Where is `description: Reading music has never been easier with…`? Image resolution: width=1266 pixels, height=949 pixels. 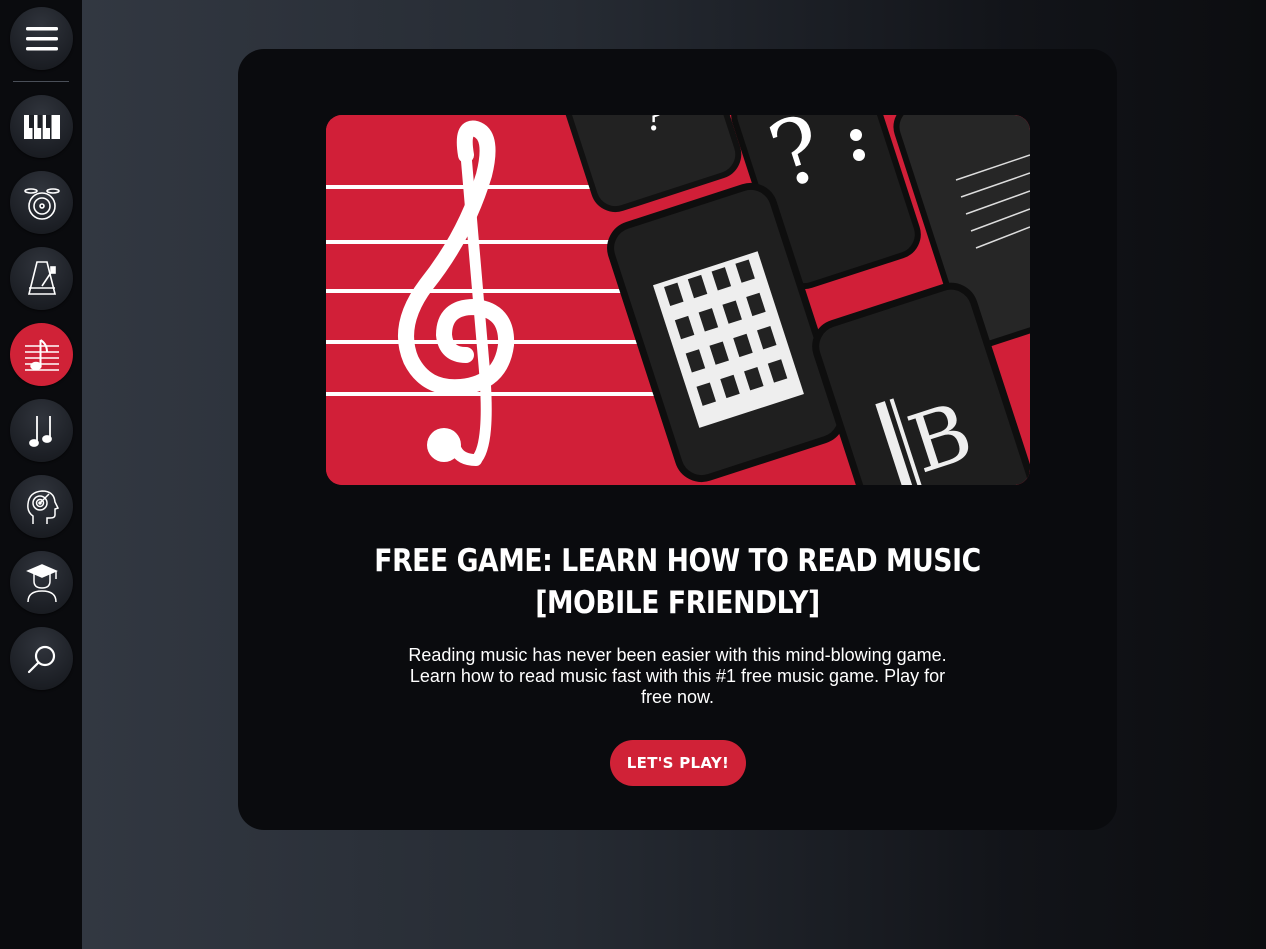 description: Reading music has never been easier with… is located at coordinates (677, 676).